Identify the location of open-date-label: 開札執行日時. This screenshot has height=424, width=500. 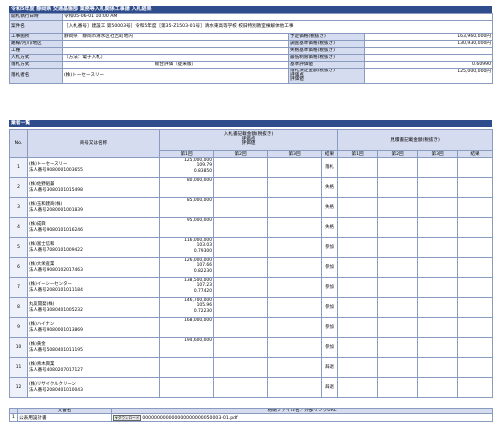
(36, 17).